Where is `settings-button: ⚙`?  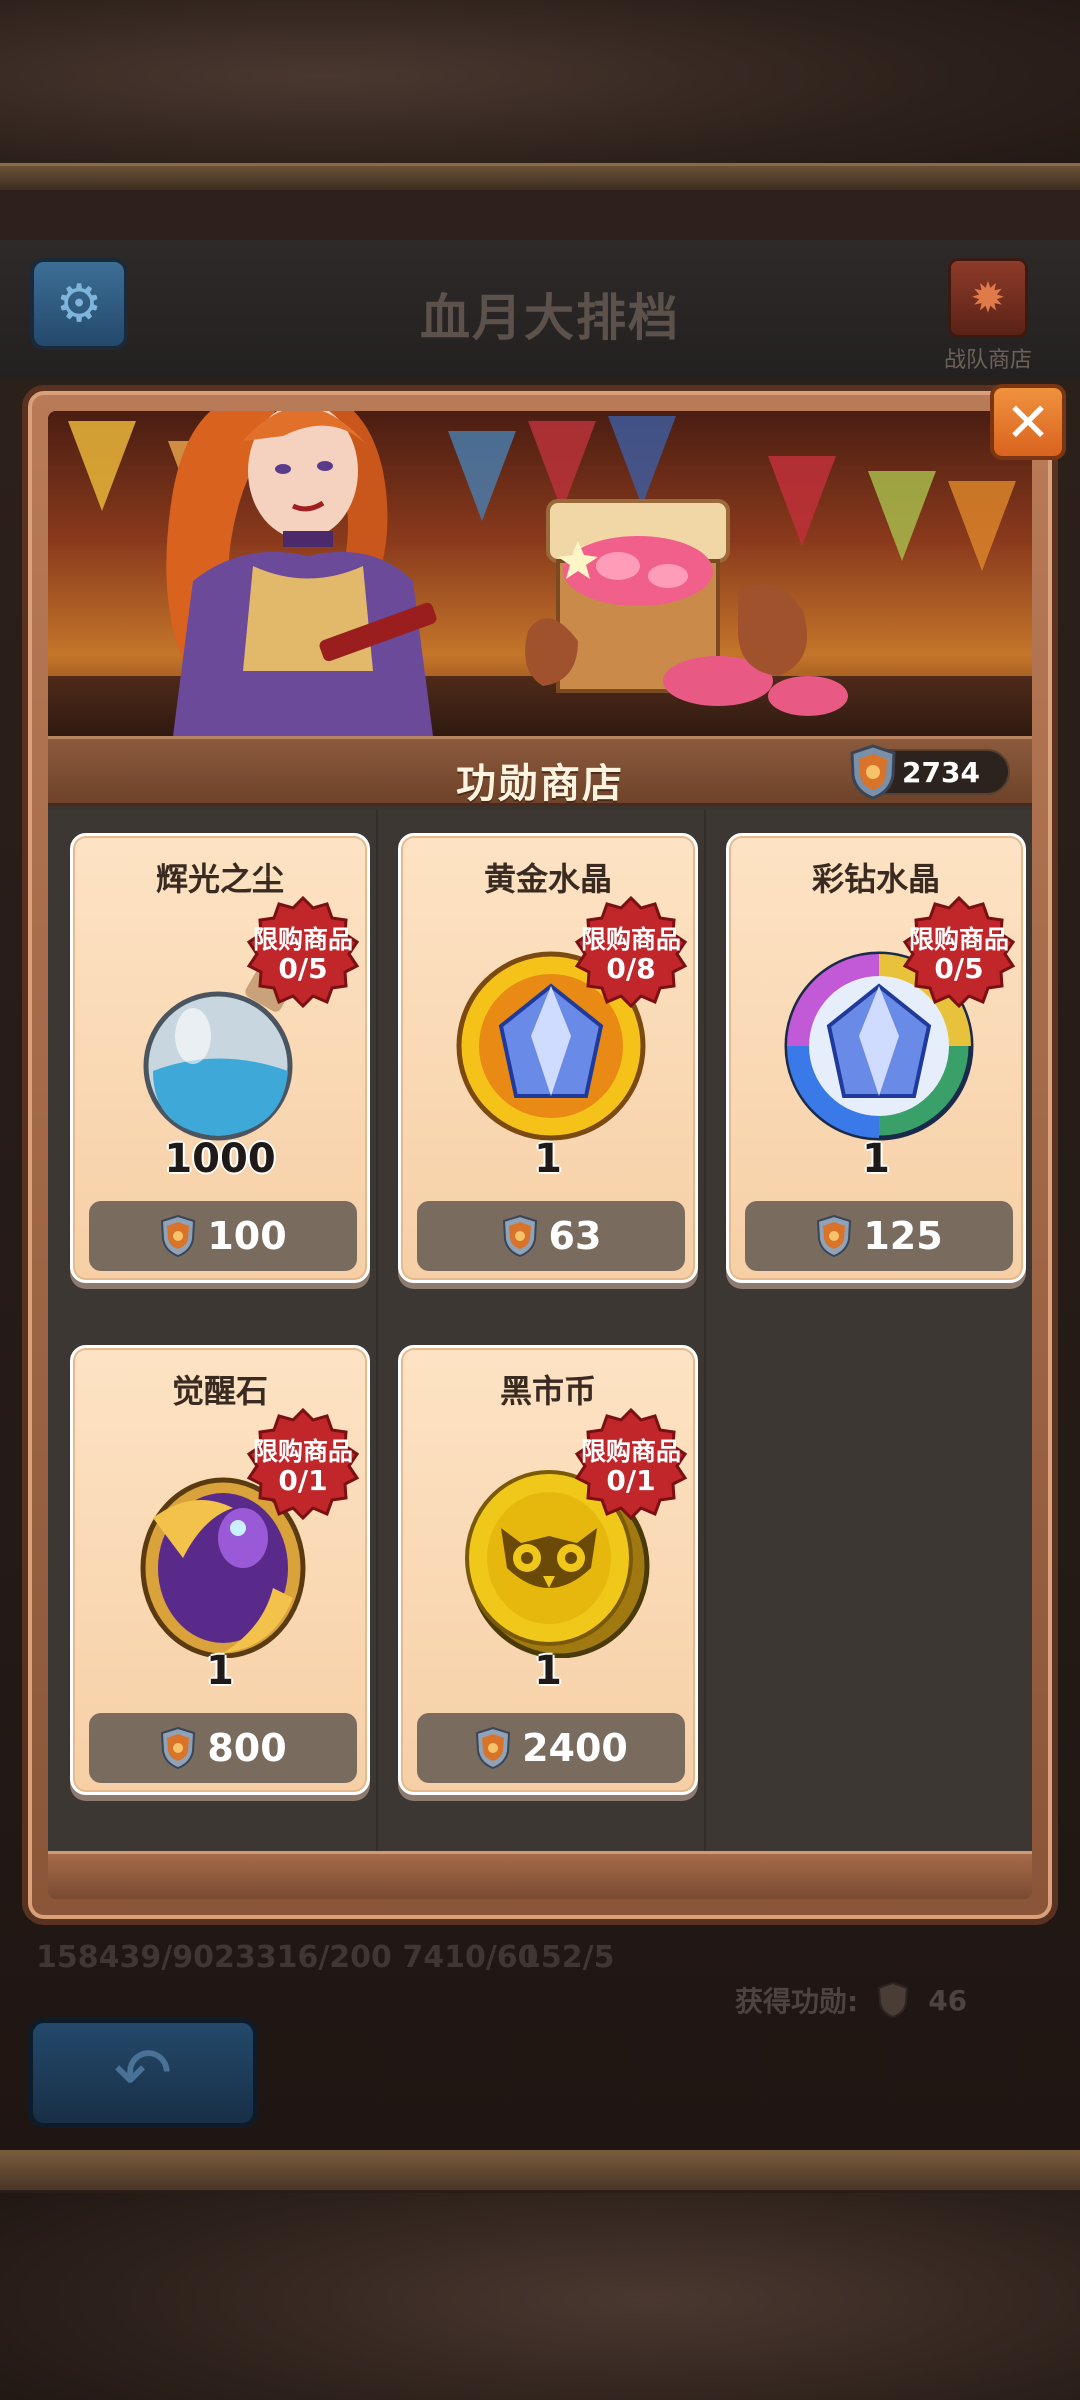
settings-button: ⚙ is located at coordinates (79, 304).